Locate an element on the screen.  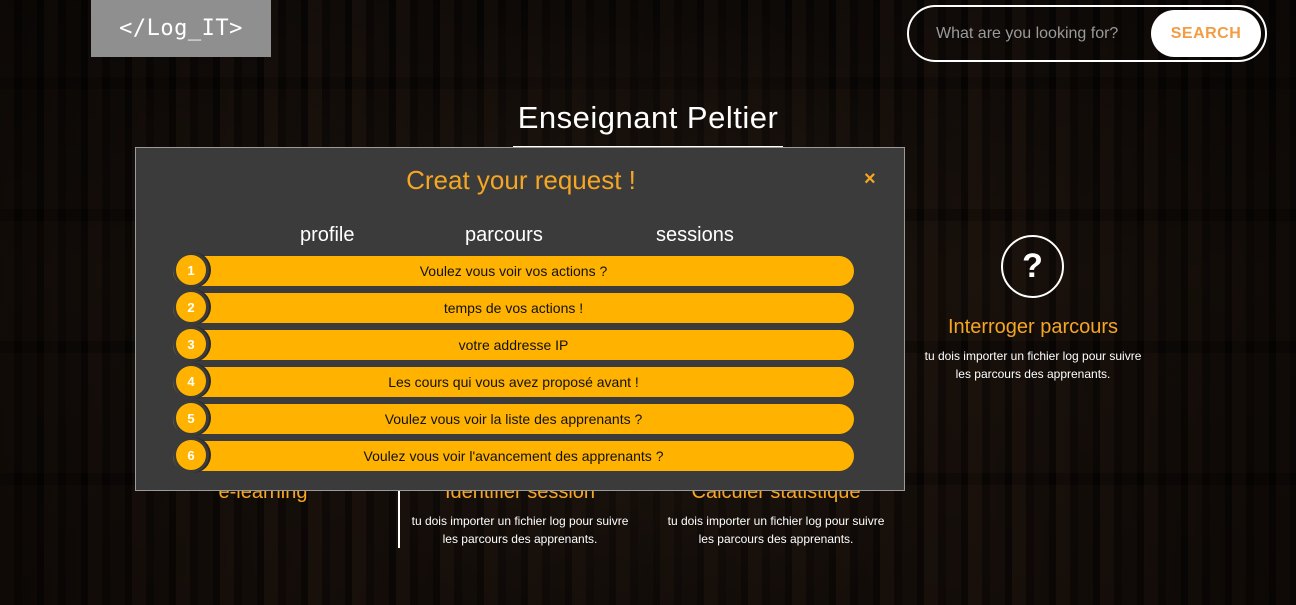
modal-title: Creat your request ! is located at coordinates (521, 180).